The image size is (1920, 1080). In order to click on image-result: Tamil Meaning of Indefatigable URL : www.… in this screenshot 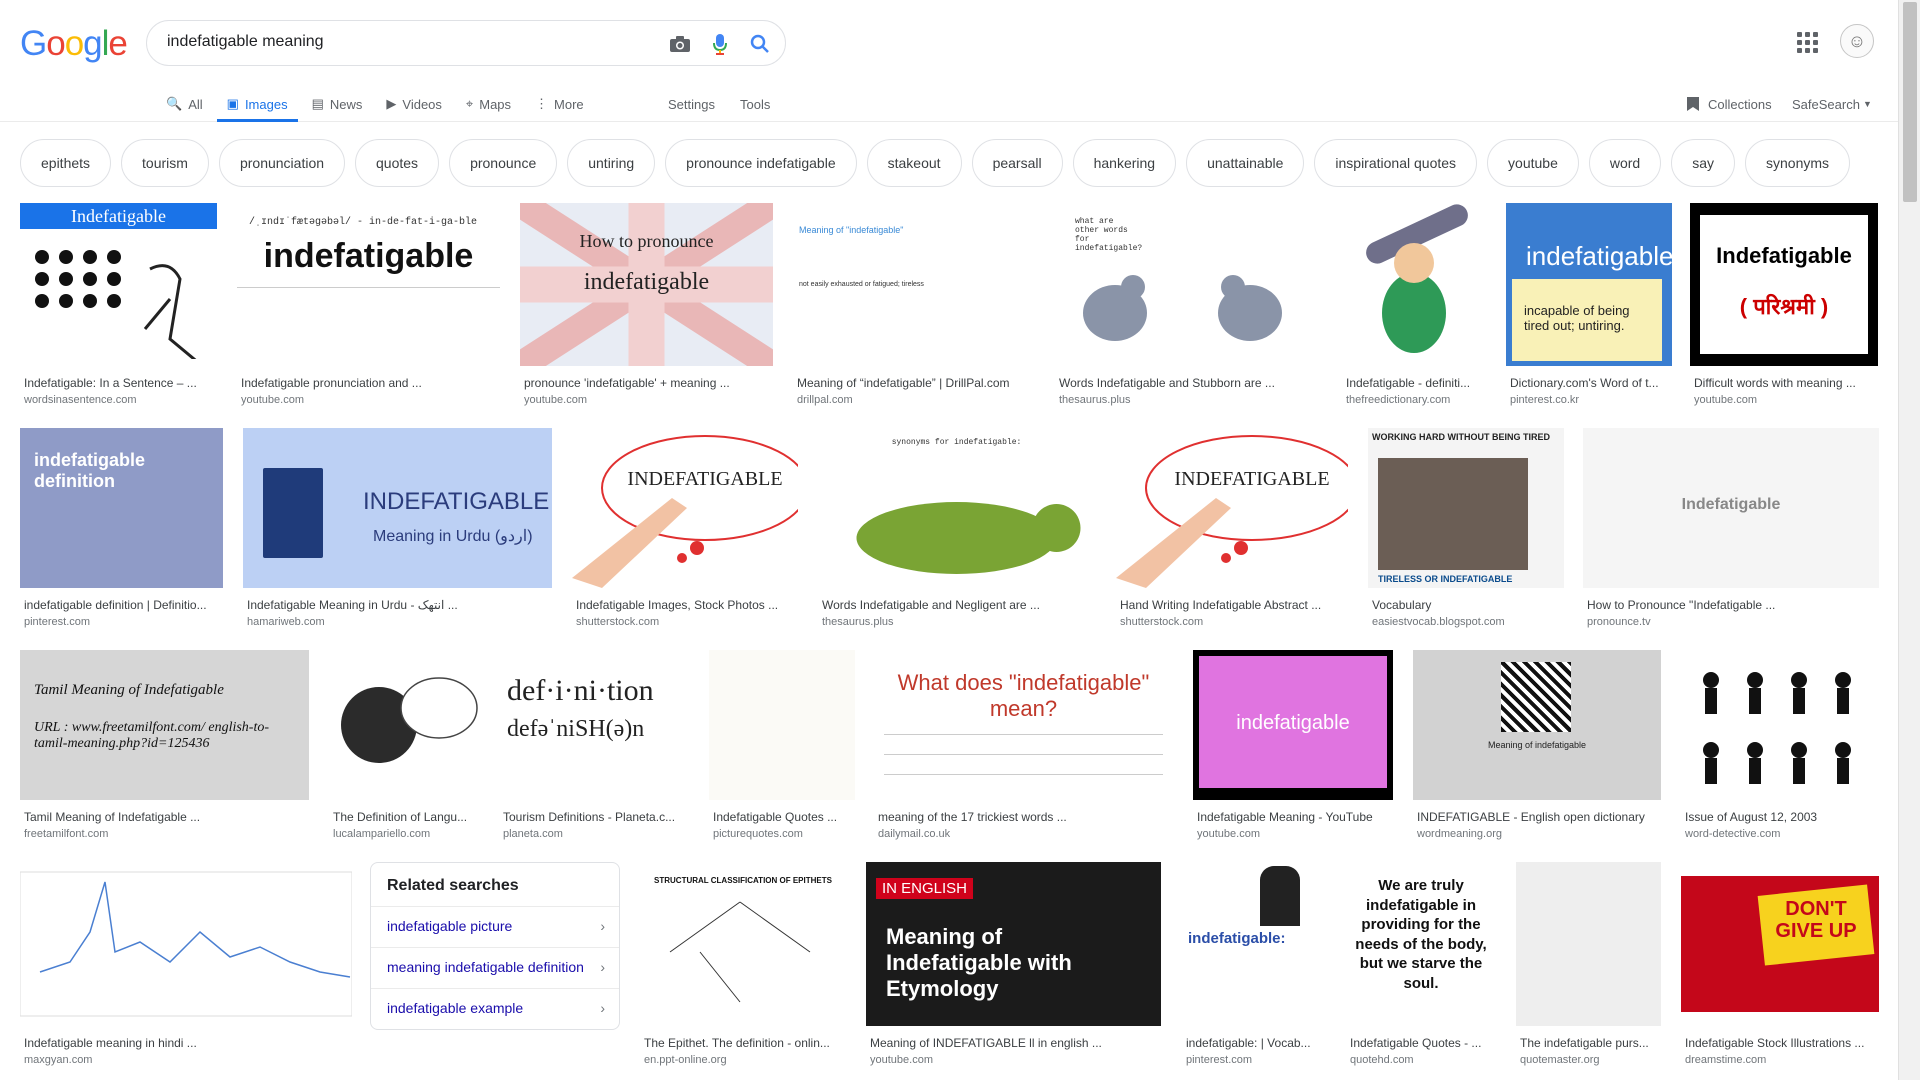, I will do `click(164, 745)`.